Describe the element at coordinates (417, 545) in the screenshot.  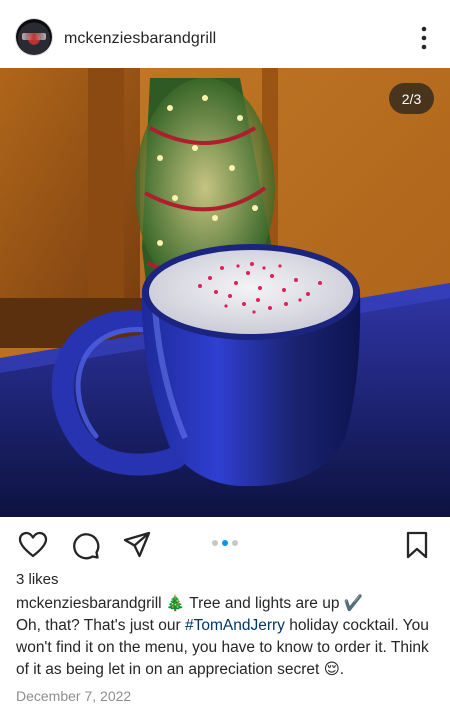
I see `bookmark-icon` at that location.